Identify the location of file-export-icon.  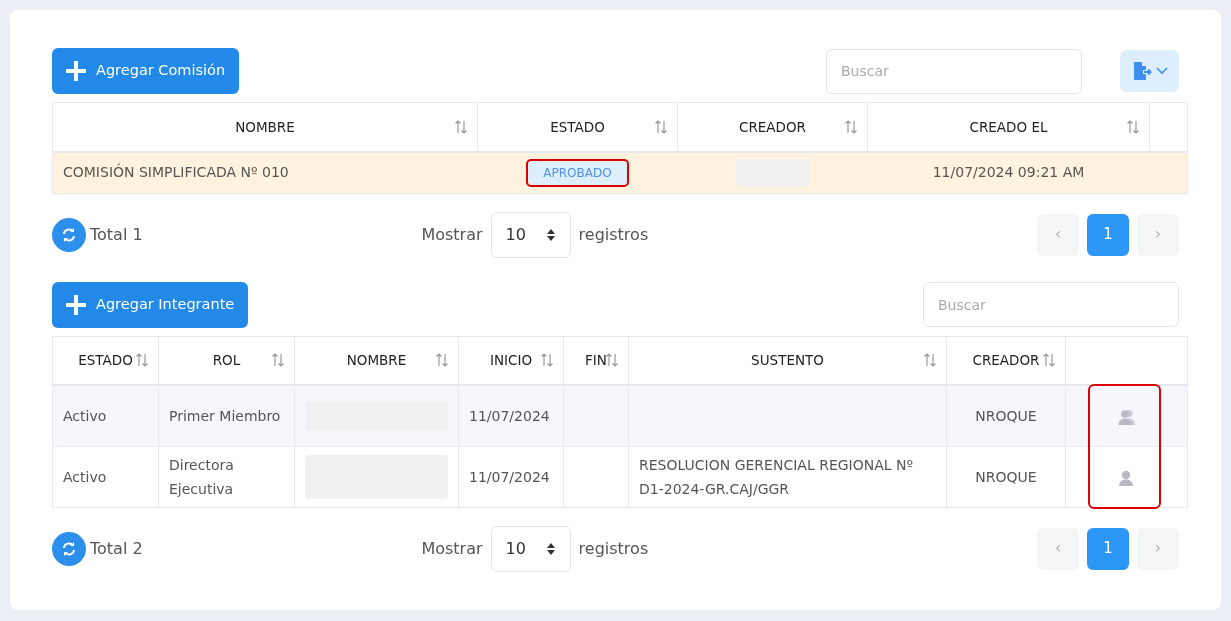
(1141, 71).